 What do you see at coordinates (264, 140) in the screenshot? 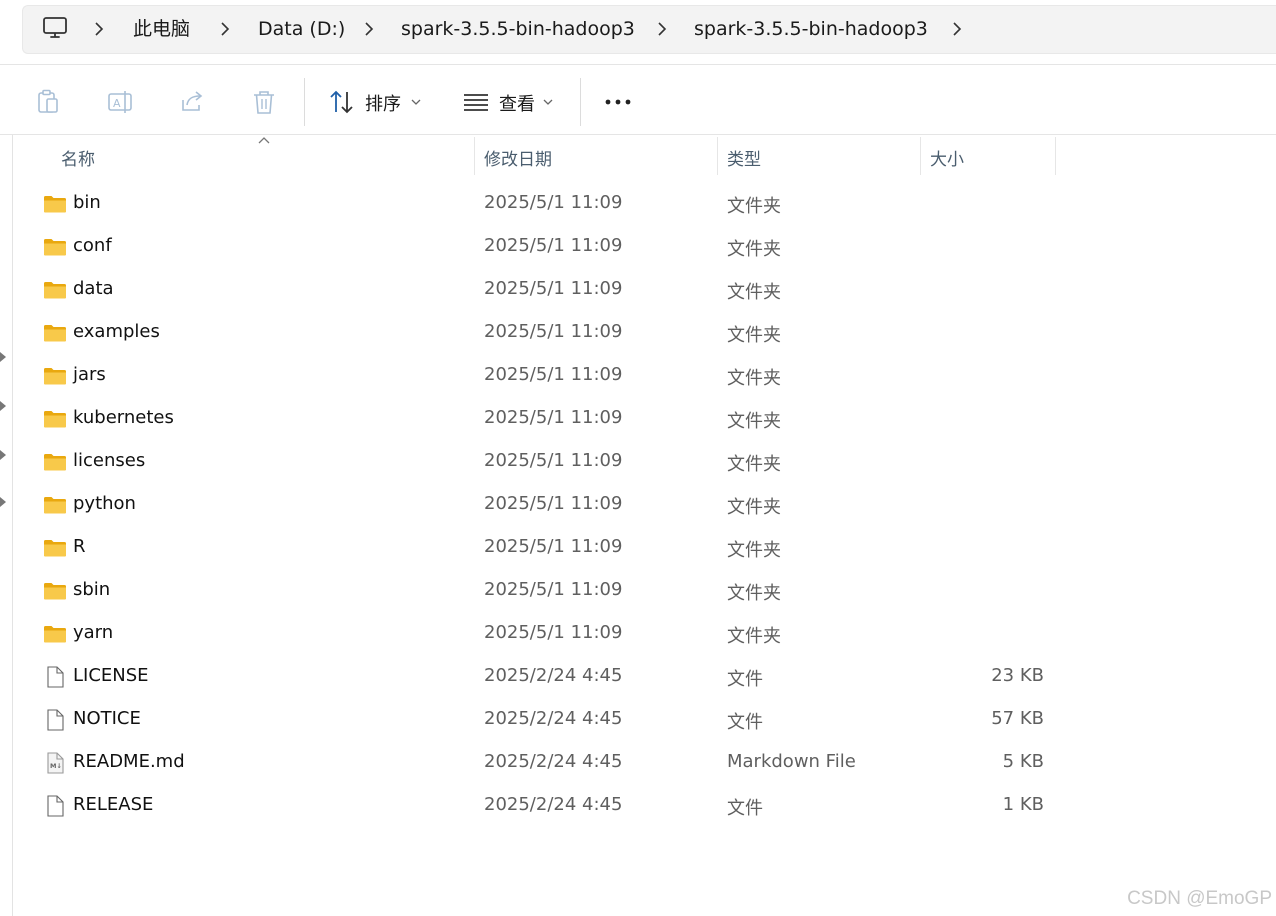
I see `sort-ascending-icon` at bounding box center [264, 140].